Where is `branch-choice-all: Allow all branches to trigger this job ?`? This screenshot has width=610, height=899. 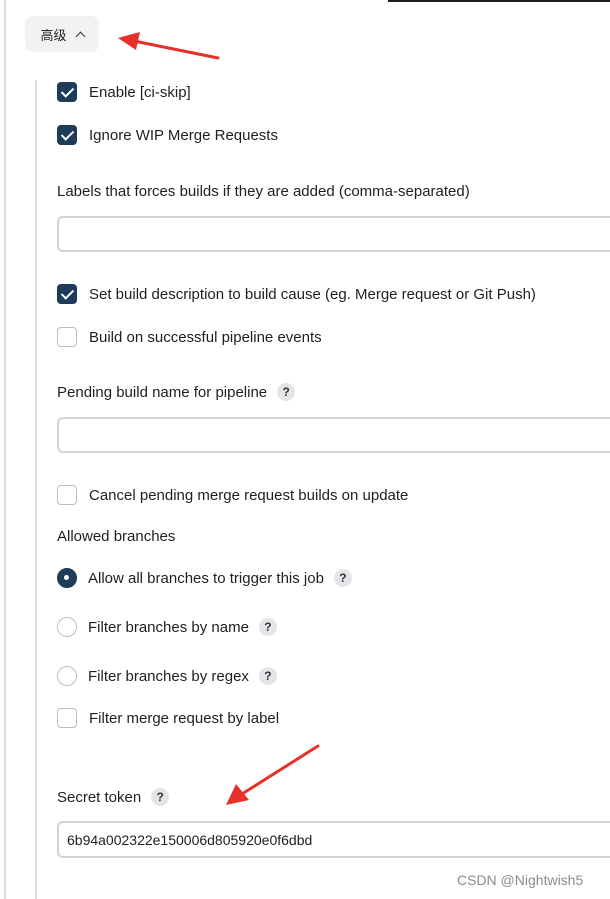 branch-choice-all: Allow all branches to trigger this job ? is located at coordinates (204, 578).